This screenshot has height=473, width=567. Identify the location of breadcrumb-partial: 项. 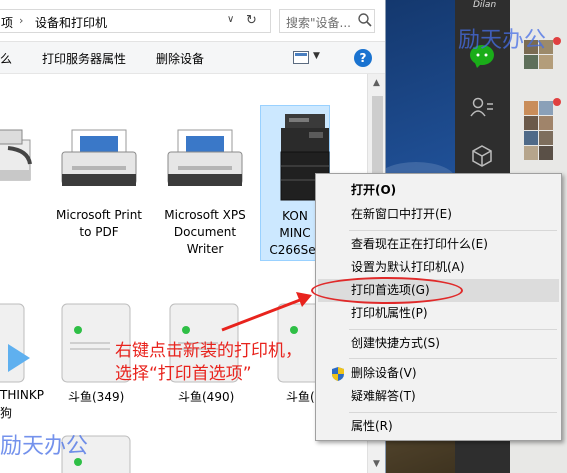
(7, 22).